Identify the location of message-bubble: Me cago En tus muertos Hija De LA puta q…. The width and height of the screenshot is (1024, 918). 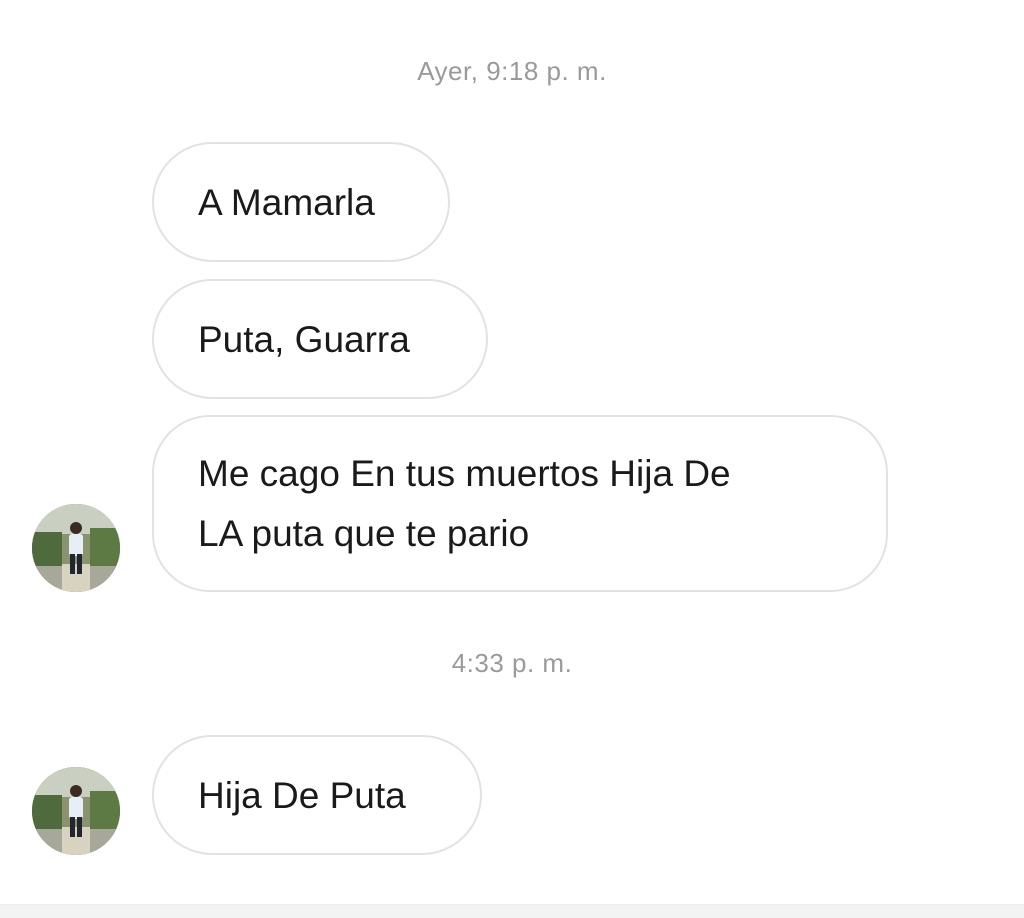
(520, 503).